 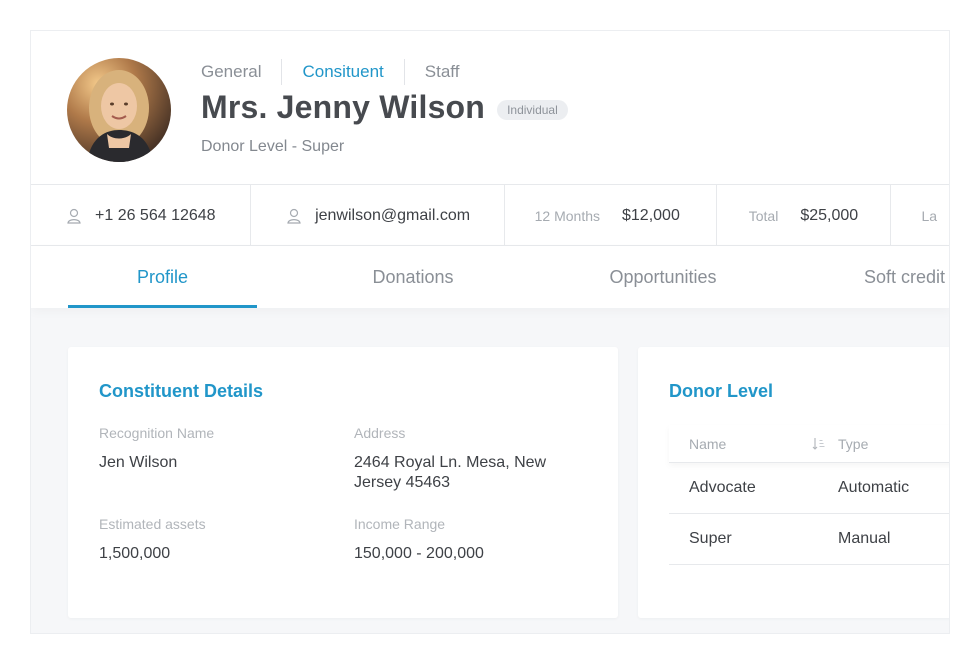 What do you see at coordinates (181, 391) in the screenshot?
I see `card-title: Constituent Details` at bounding box center [181, 391].